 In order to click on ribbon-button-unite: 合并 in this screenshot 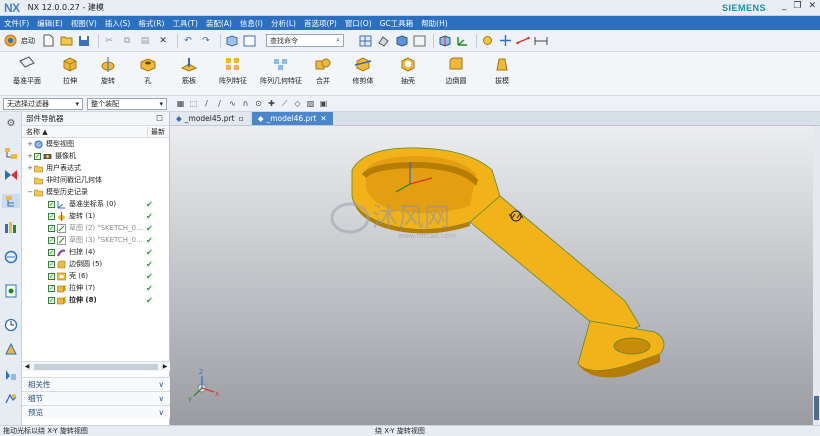, I will do `click(323, 73)`.